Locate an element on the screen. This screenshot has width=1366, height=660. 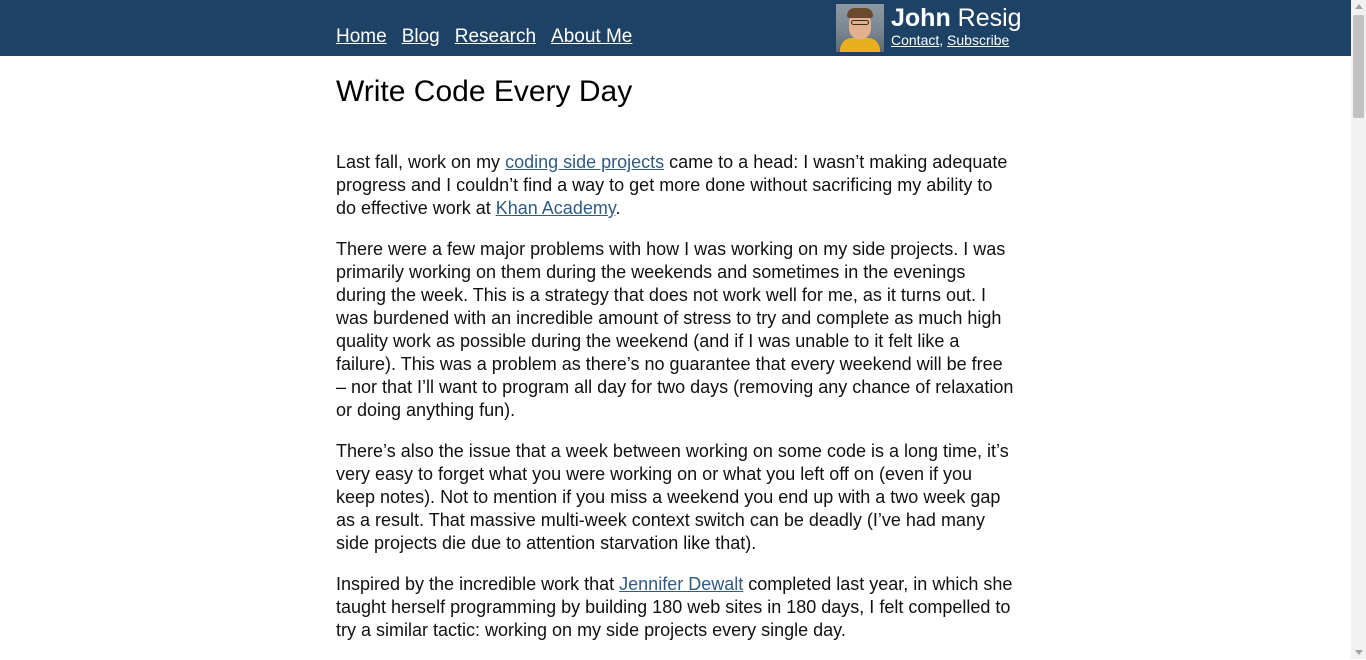
site-title-first: John is located at coordinates (921, 18).